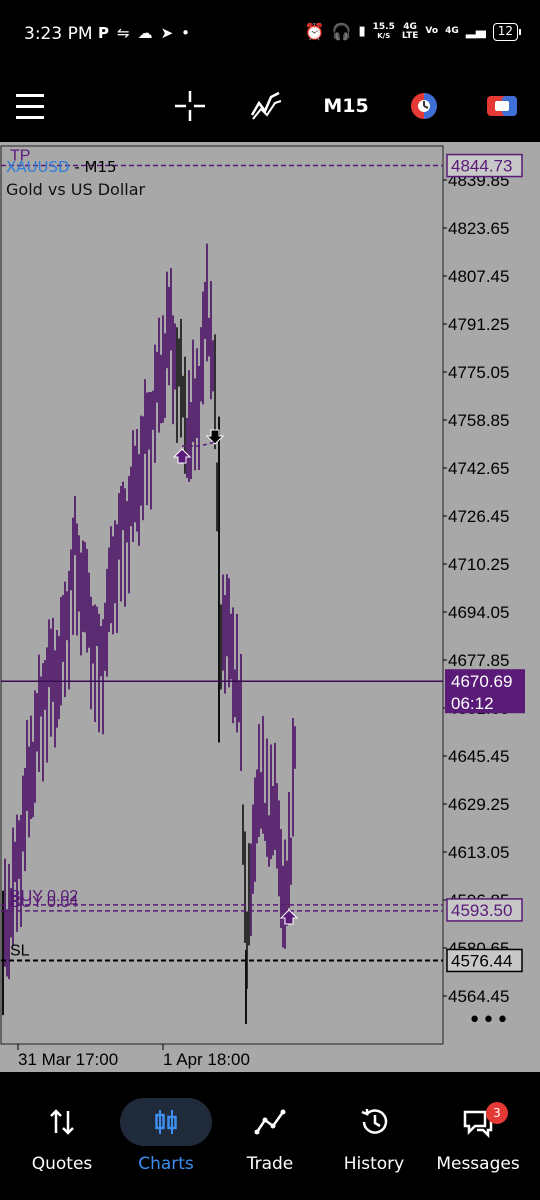  I want to click on chart-toolbar: M15, so click(270, 106).